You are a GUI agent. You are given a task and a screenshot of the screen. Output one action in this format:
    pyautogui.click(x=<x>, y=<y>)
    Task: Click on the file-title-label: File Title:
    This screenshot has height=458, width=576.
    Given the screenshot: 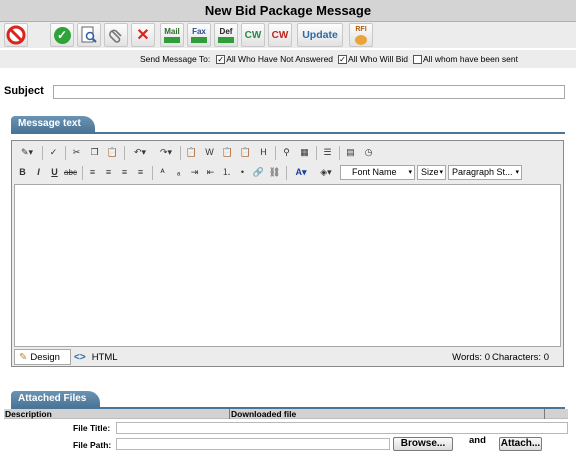 What is the action you would take?
    pyautogui.click(x=92, y=428)
    